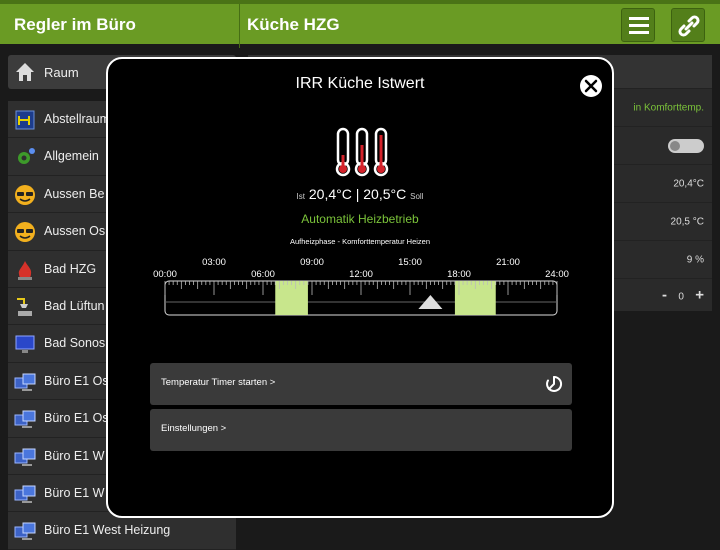 This screenshot has height=550, width=720. What do you see at coordinates (668, 107) in the screenshot?
I see `status-text: in Komforttemp.` at bounding box center [668, 107].